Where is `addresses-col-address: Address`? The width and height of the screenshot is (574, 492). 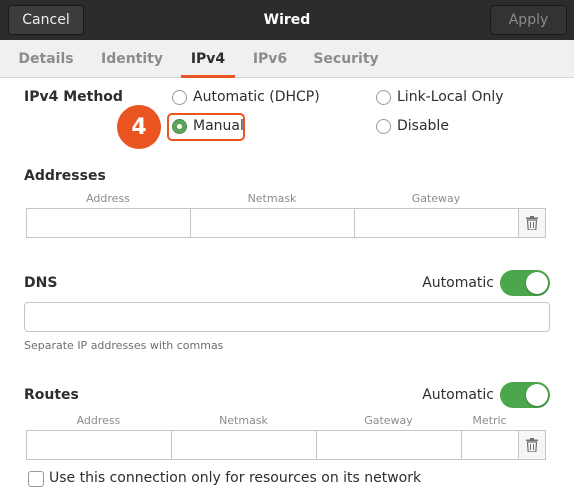 addresses-col-address: Address is located at coordinates (108, 198).